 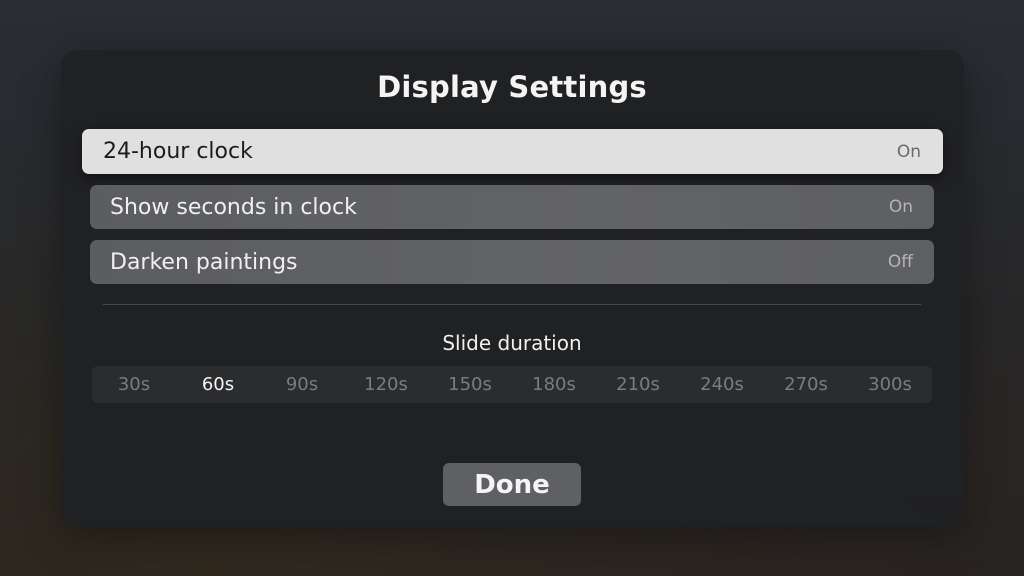 I want to click on duration-option: 300s, so click(x=890, y=384).